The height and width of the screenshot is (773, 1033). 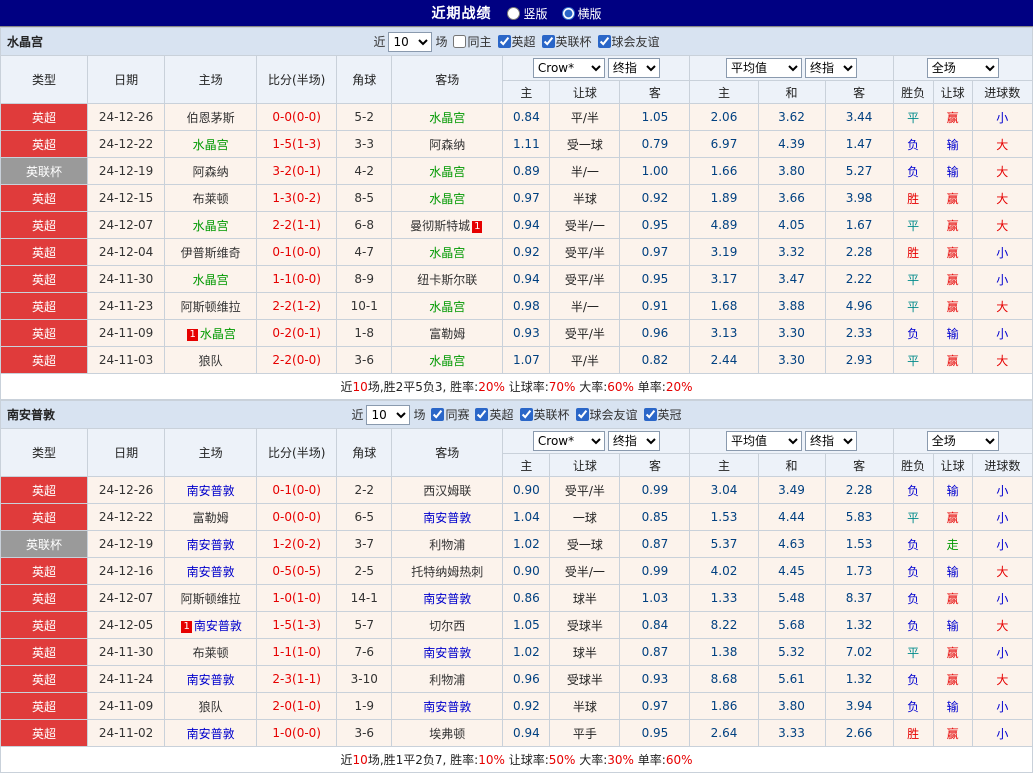 I want to click on near-label: 近, so click(x=357, y=415).